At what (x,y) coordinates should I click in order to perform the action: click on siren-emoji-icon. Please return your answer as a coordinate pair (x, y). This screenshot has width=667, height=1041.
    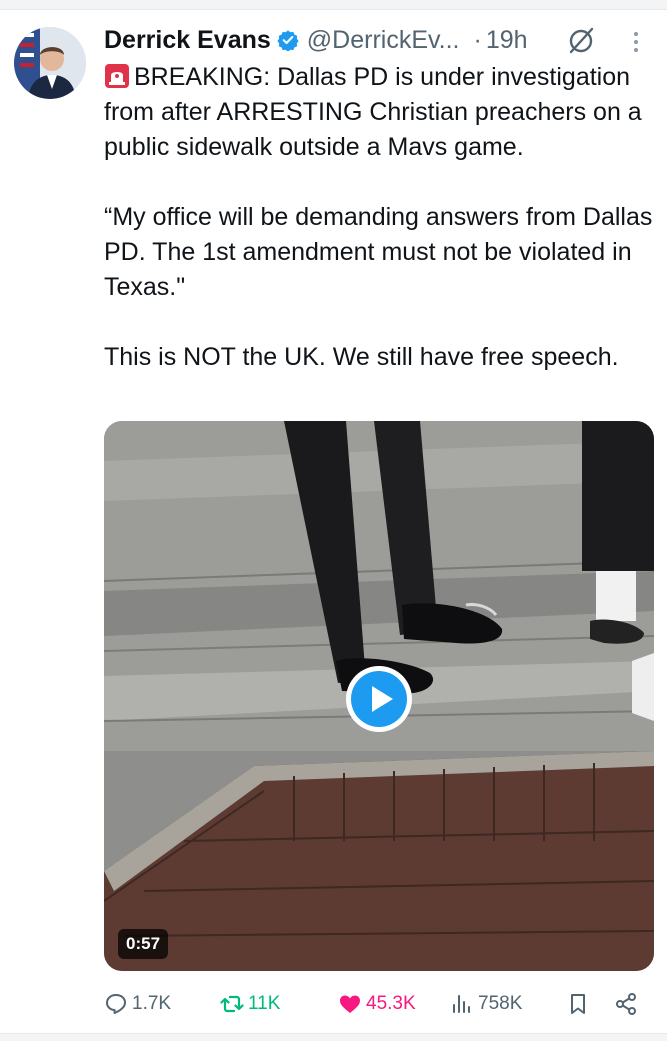
    Looking at the image, I should click on (117, 76).